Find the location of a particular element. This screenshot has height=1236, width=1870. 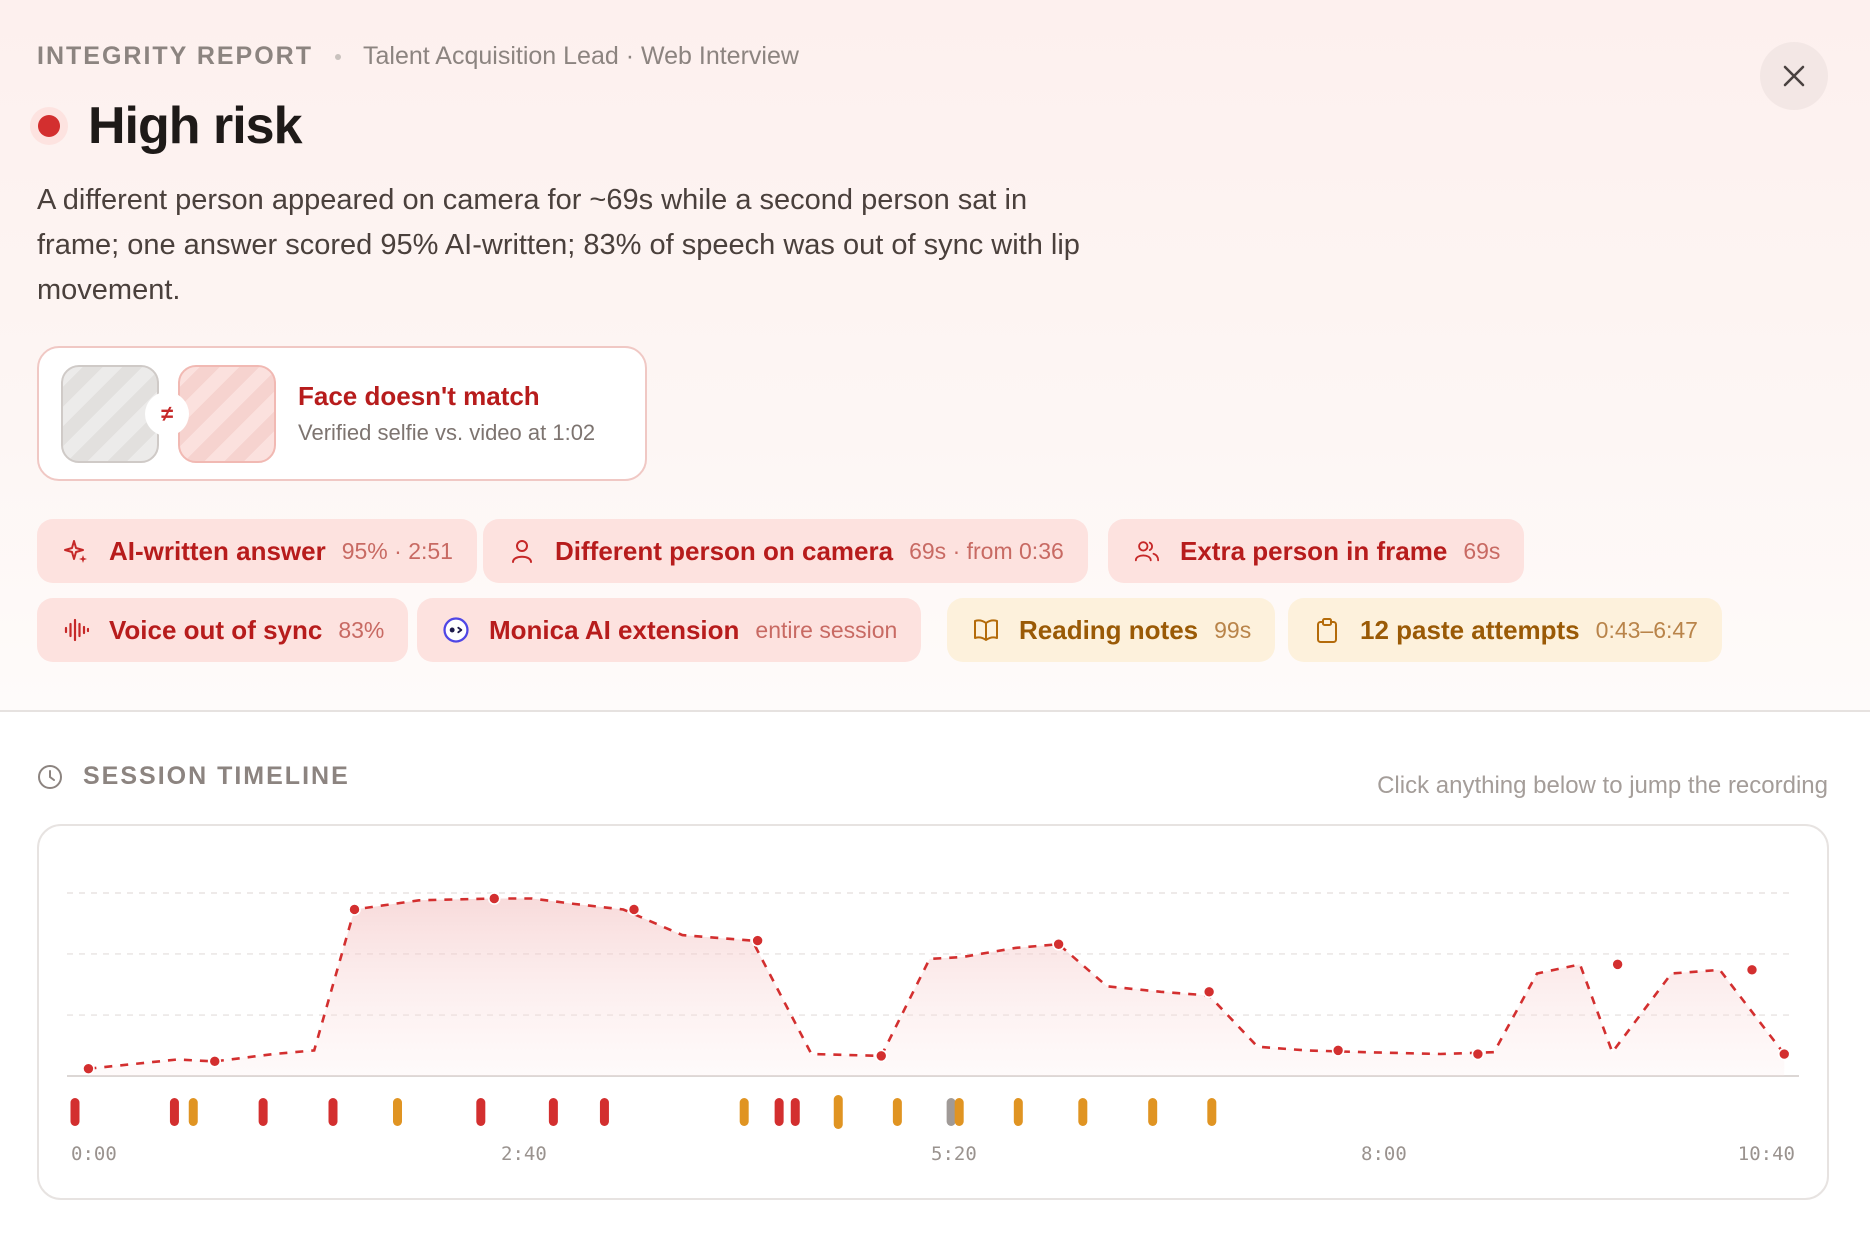

flag-monica-ai-extension: Monica AI extension entire session is located at coordinates (669, 630).